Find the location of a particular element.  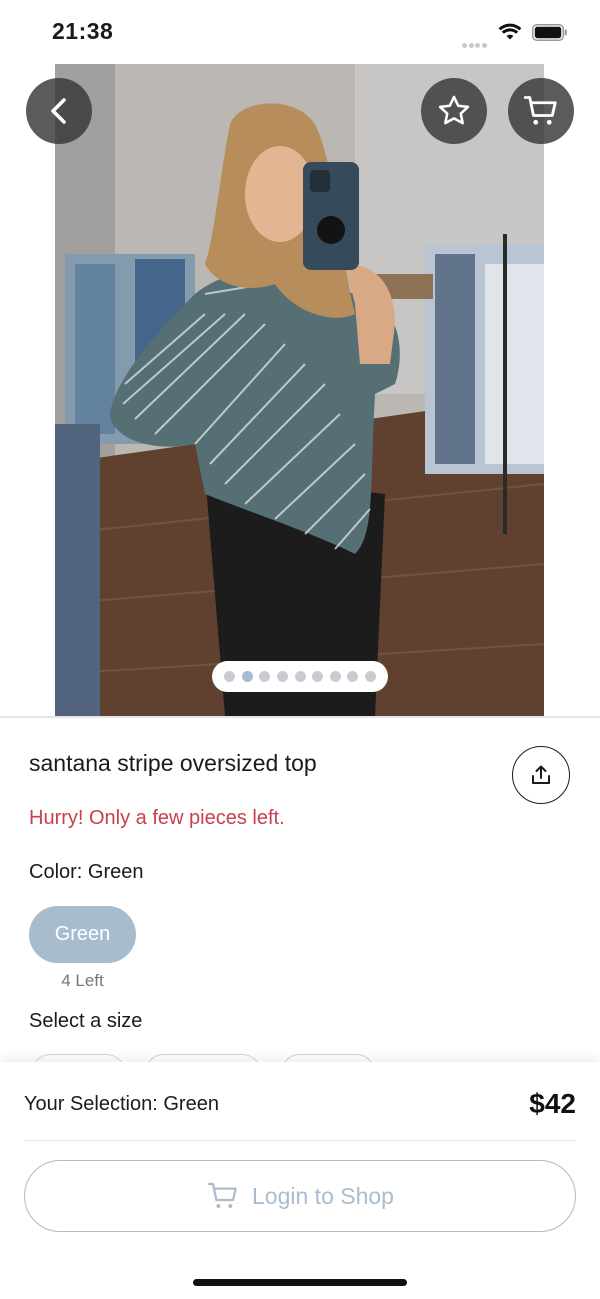

image-pager is located at coordinates (300, 676).